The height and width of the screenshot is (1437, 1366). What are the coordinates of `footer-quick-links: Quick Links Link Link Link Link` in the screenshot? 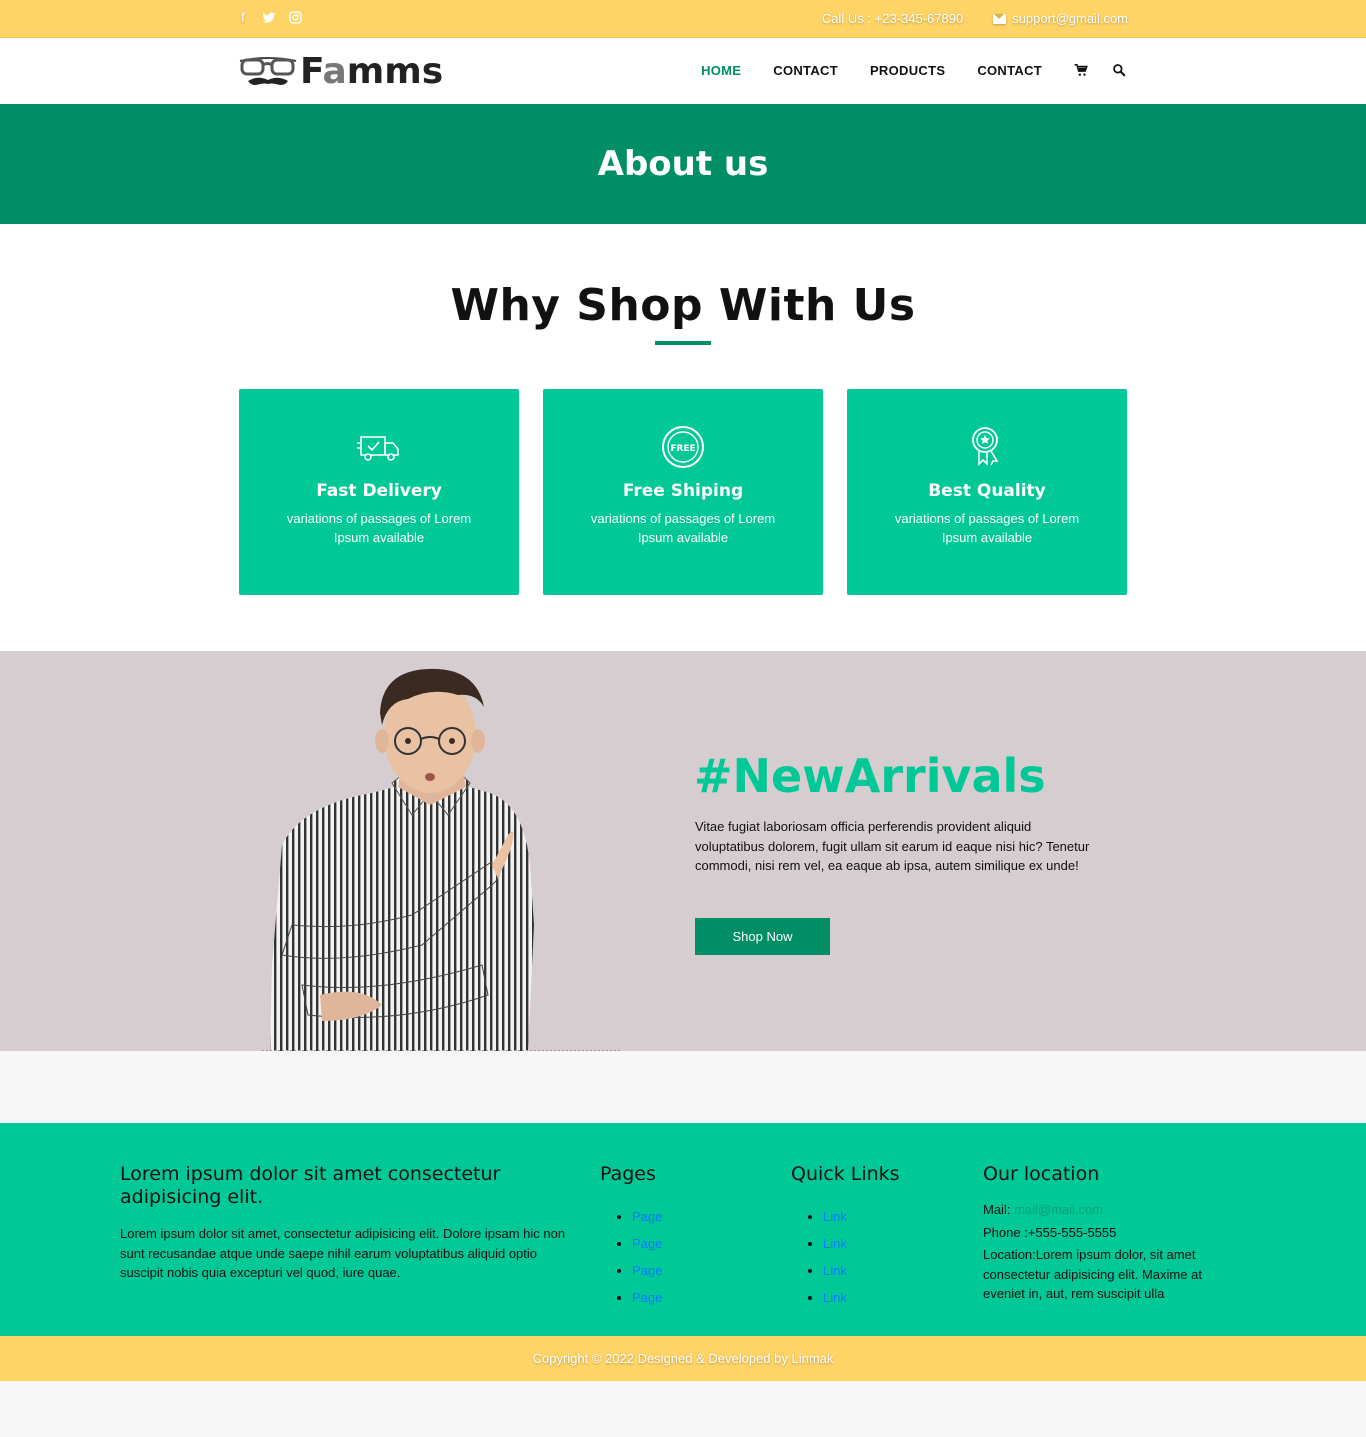 It's located at (845, 1237).